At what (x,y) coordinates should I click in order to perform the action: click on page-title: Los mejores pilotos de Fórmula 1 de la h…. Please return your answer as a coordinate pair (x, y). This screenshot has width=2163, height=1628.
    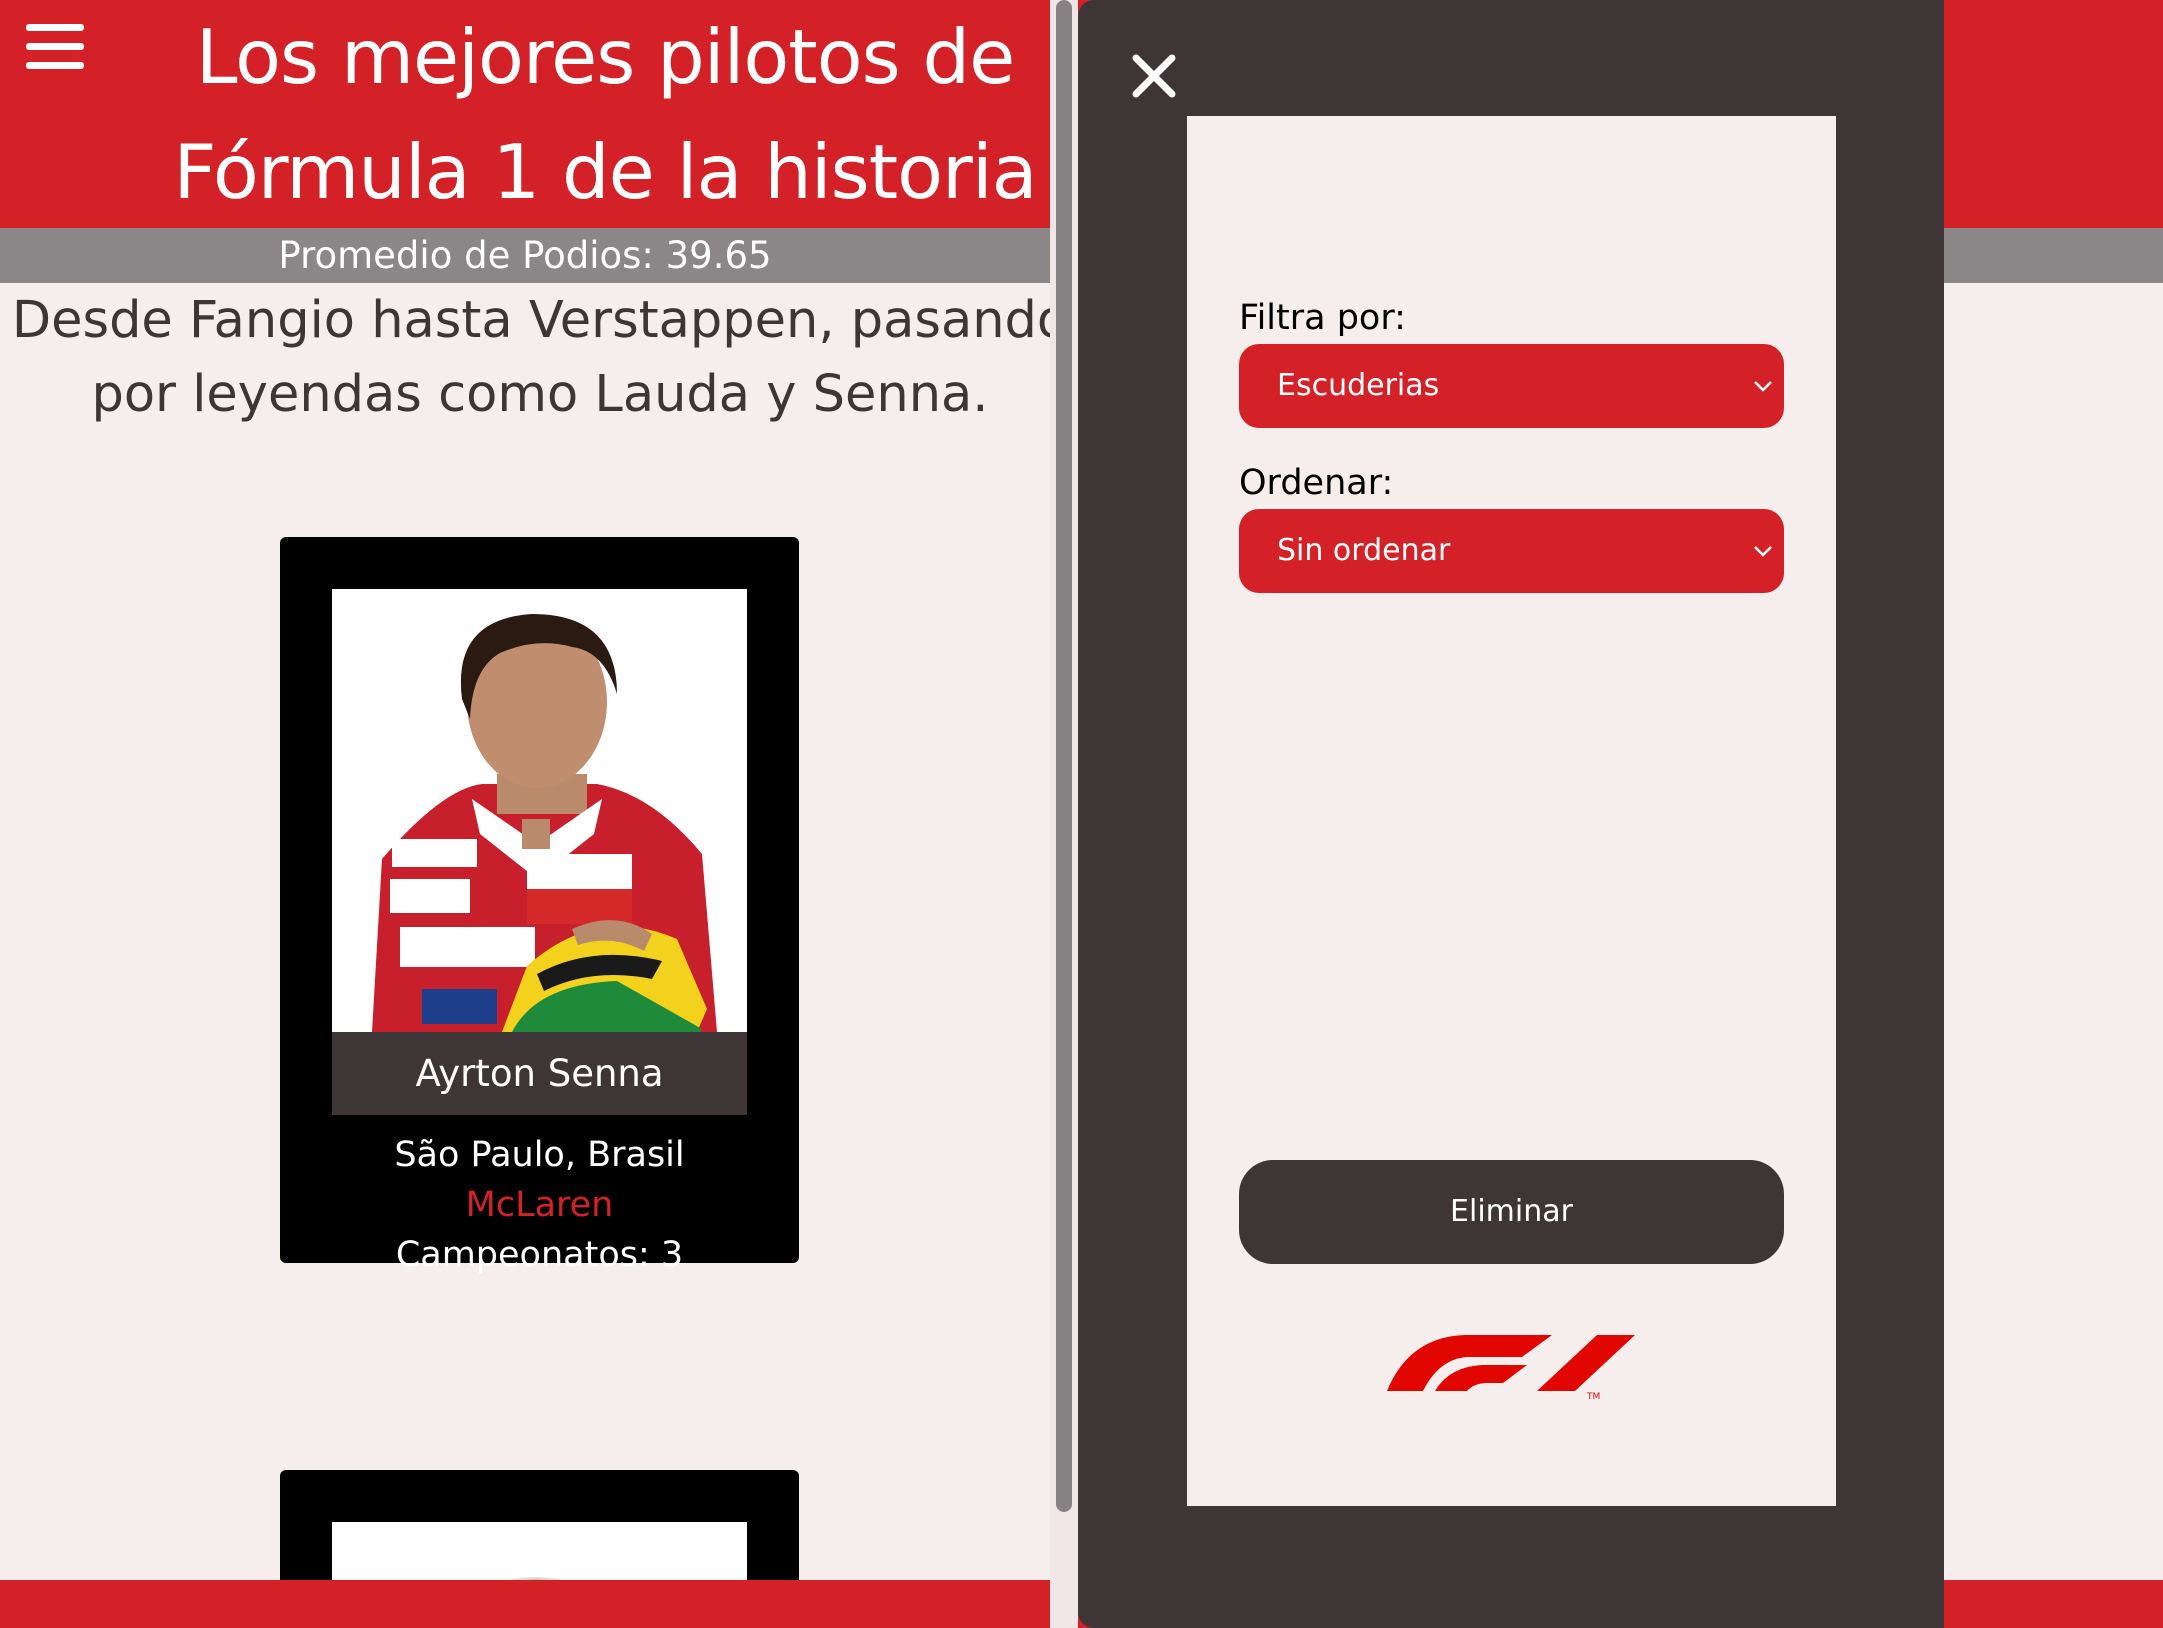
    Looking at the image, I should click on (565, 115).